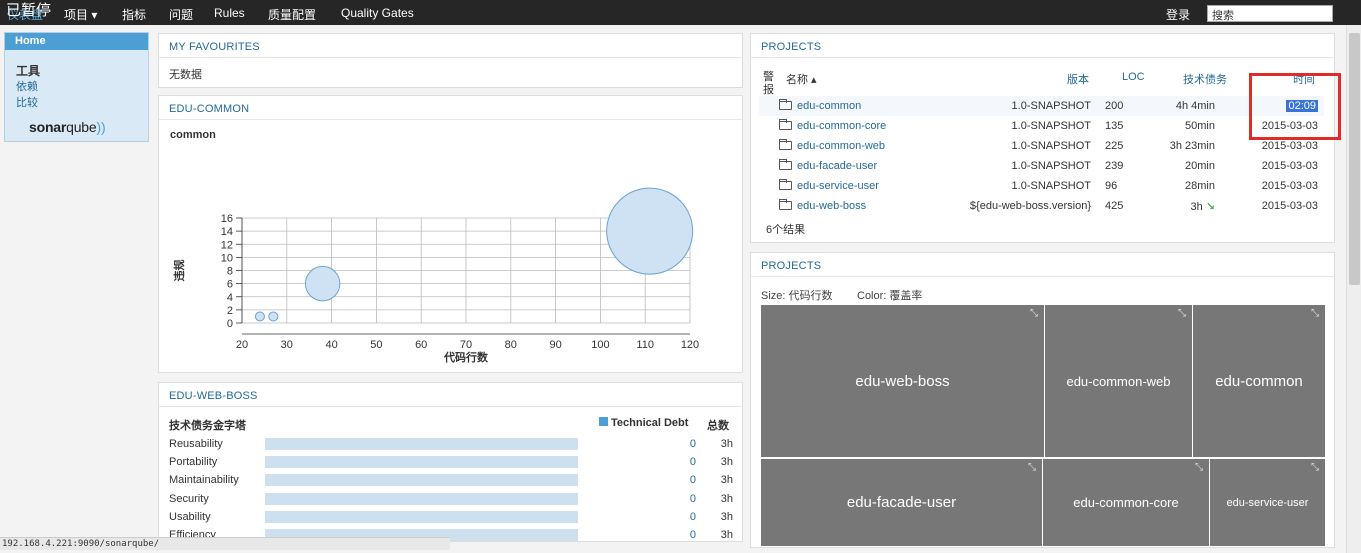 This screenshot has height=553, width=1361. Describe the element at coordinates (1259, 381) in the screenshot. I see `treemap-cell: ⤡ edu-common` at that location.